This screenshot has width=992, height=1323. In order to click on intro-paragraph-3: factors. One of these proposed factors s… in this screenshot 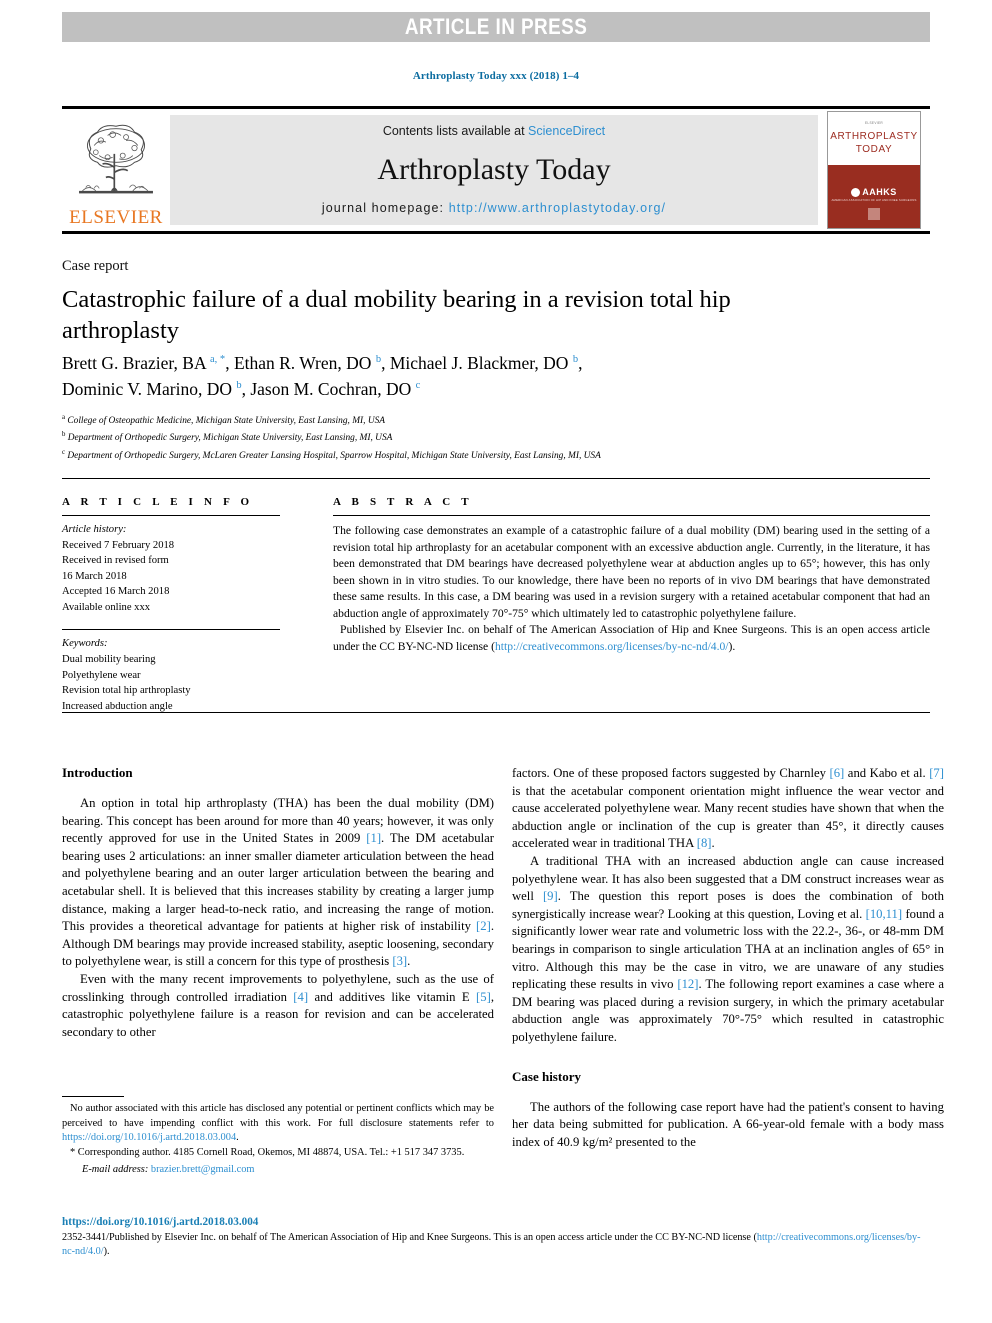, I will do `click(728, 809)`.